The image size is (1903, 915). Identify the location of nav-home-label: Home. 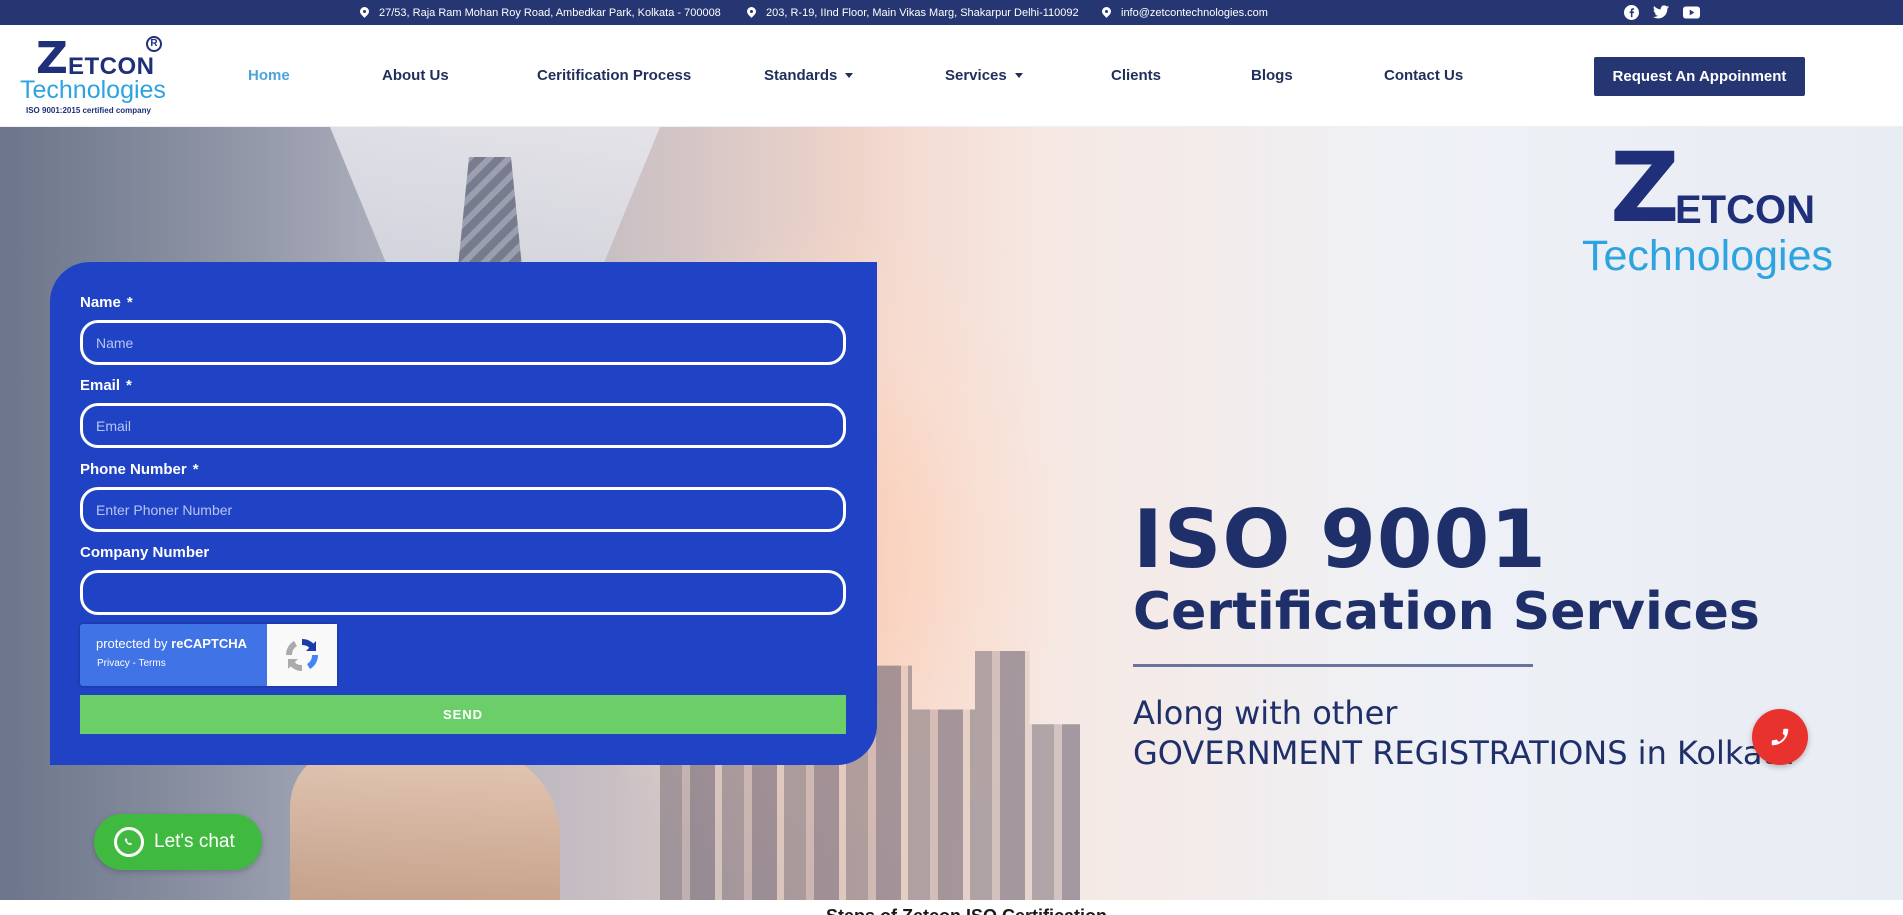
(269, 75).